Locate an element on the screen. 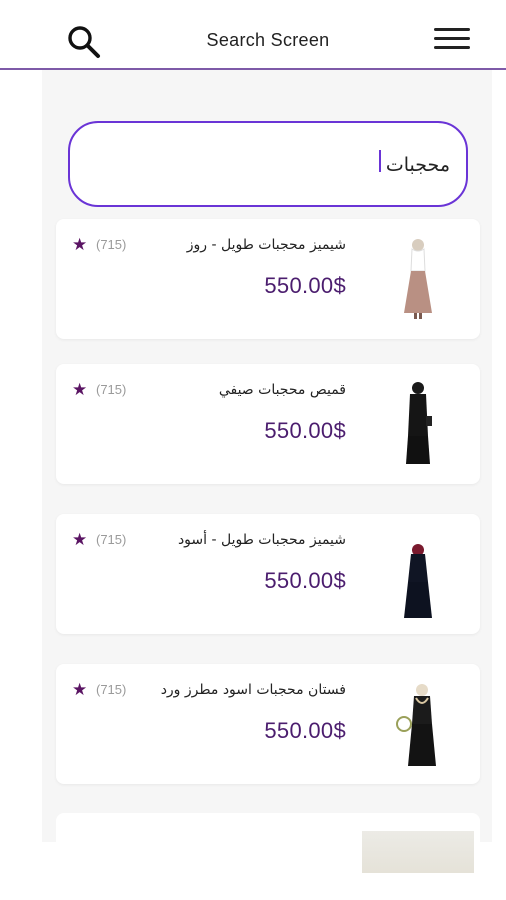 The image size is (506, 900). hamburger-menu-icon is located at coordinates (452, 41).